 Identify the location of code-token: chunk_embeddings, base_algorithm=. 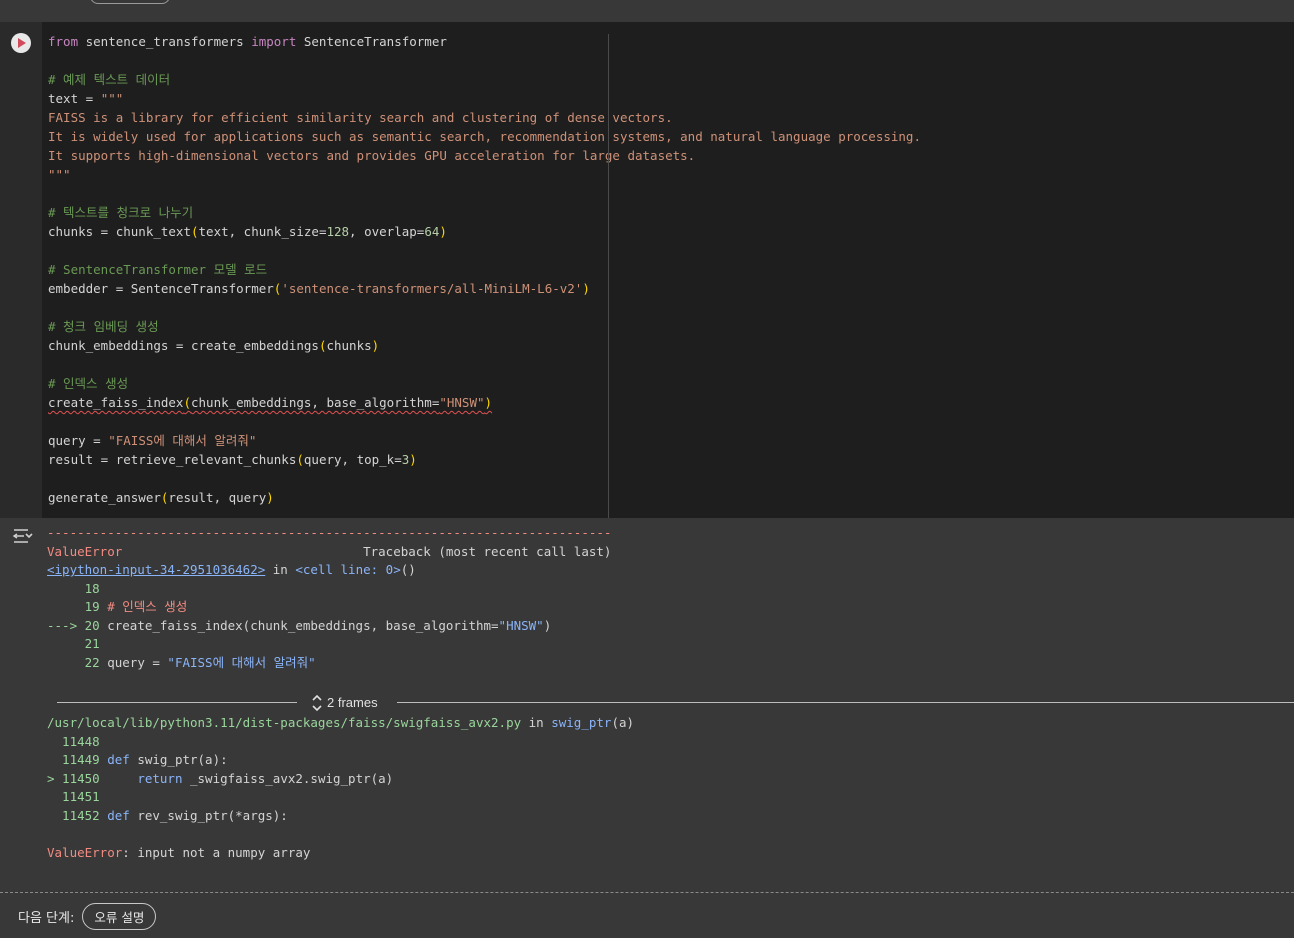
(315, 402).